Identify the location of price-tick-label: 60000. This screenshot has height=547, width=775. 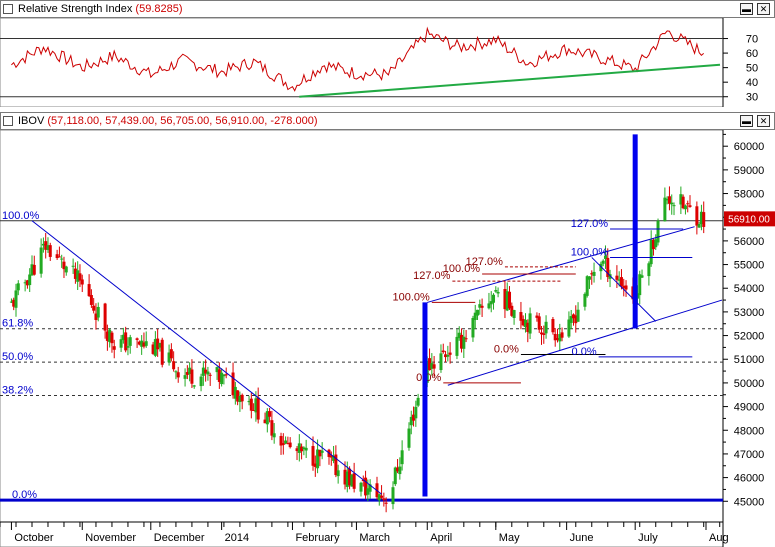
(749, 147).